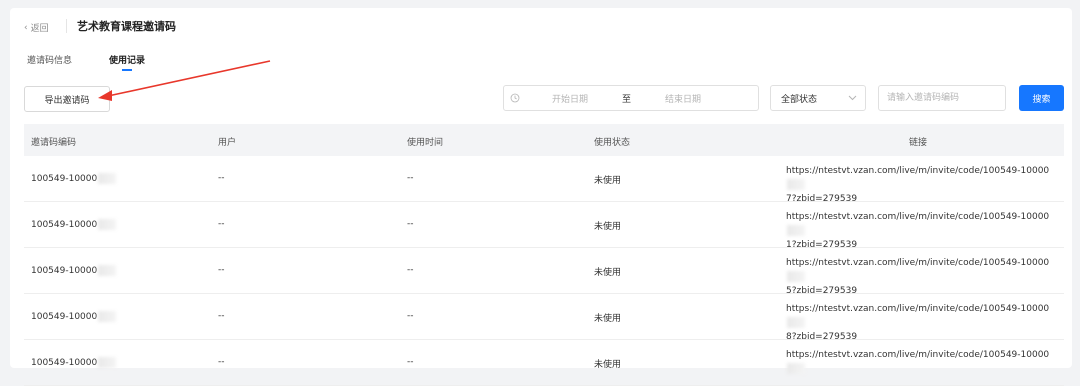 The width and height of the screenshot is (1080, 386). I want to click on search-button: 搜索, so click(1041, 98).